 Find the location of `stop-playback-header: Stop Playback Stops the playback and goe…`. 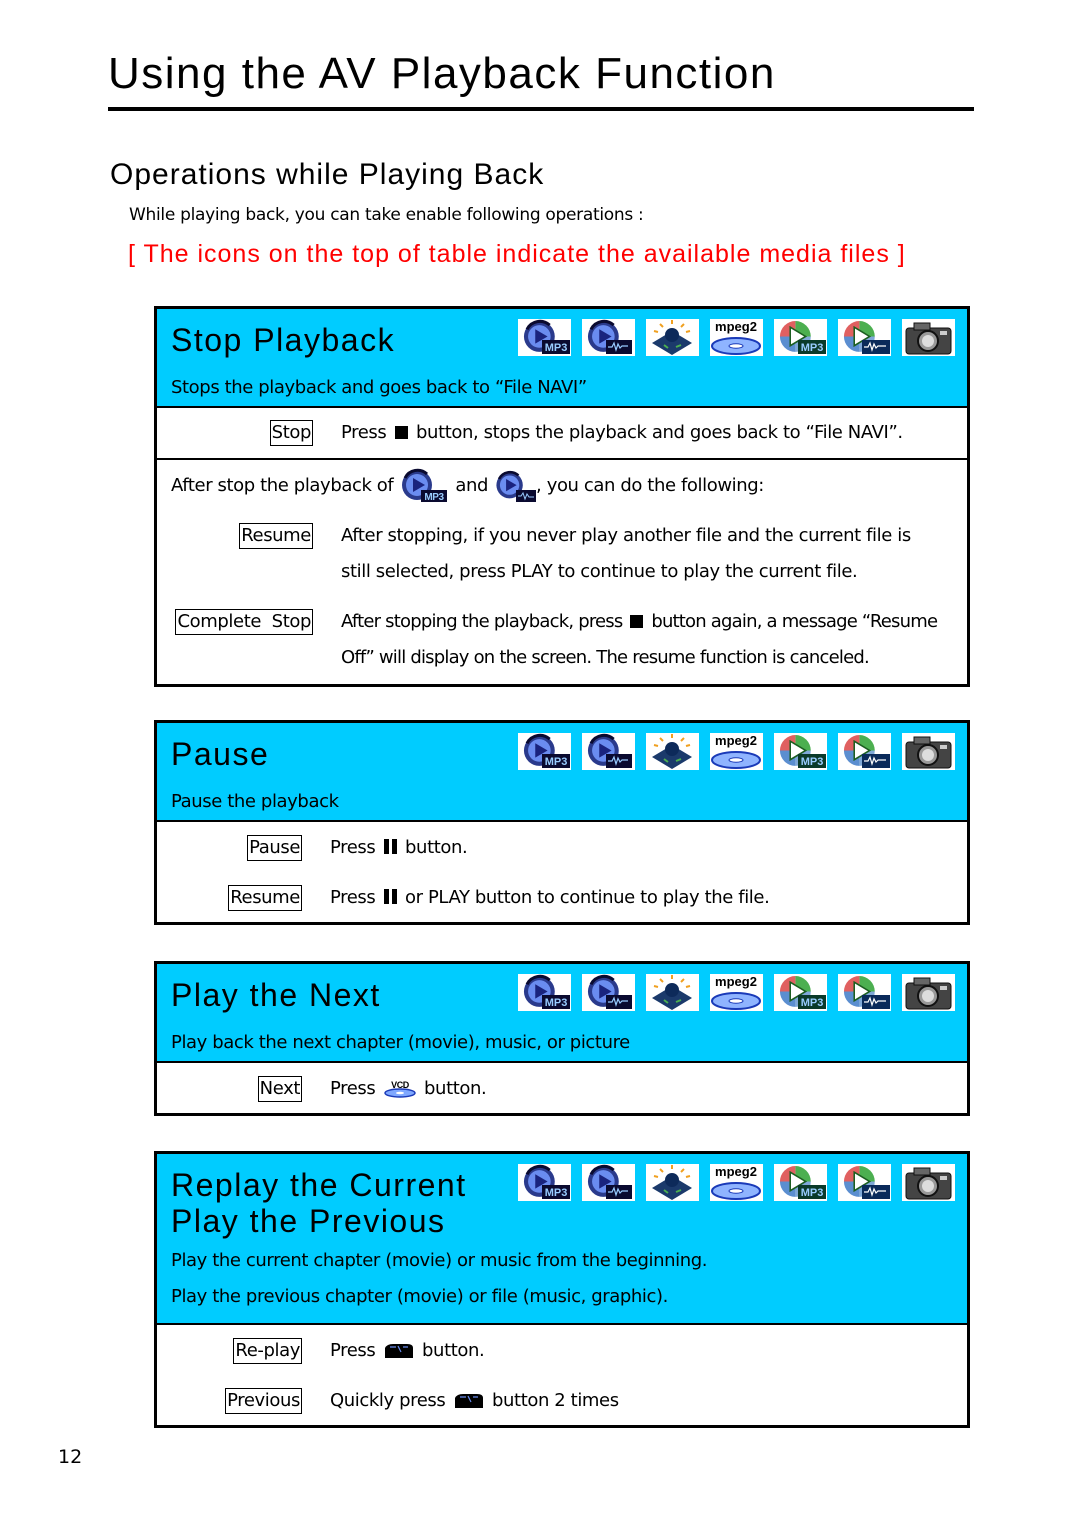

stop-playback-header: Stop Playback Stops the playback and goe… is located at coordinates (562, 358).